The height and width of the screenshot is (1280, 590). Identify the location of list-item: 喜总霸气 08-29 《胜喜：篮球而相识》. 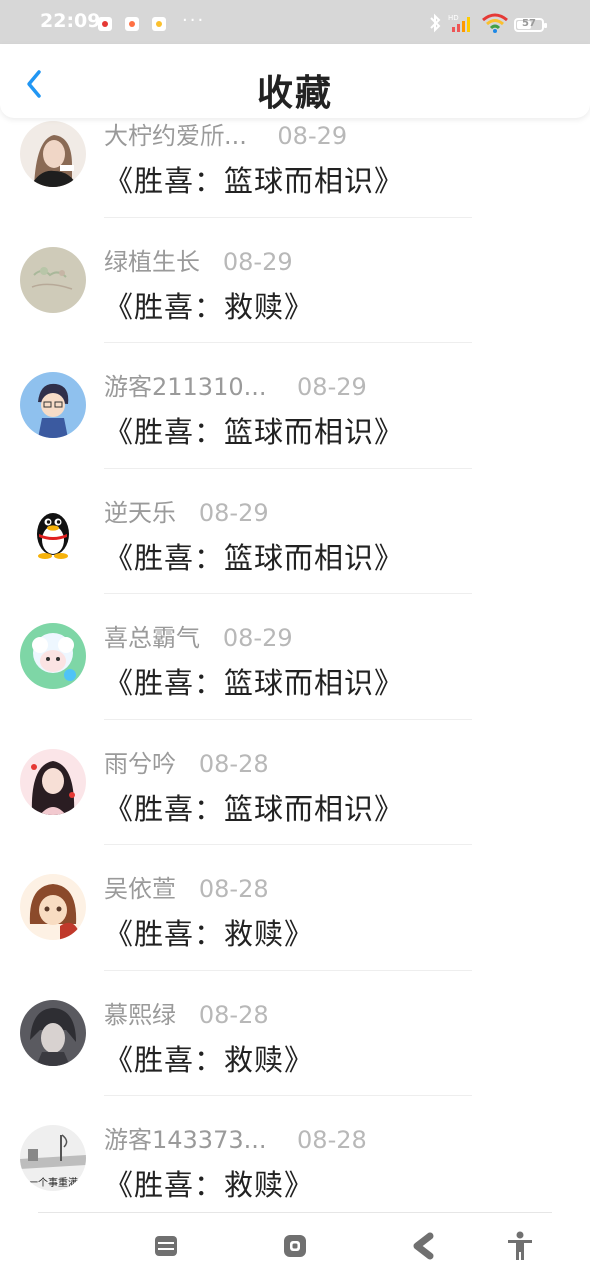
(295, 657).